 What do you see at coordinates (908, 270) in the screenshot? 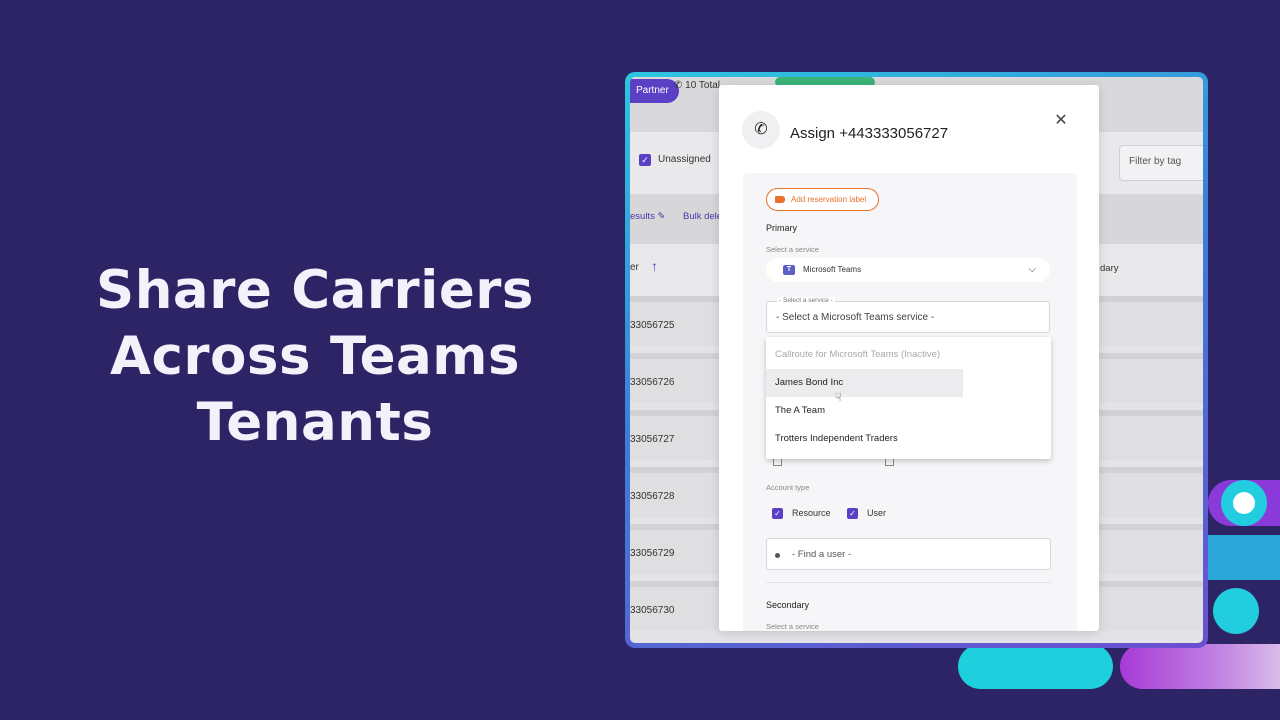
I see `service-select: T Microsoft Teams ⌵` at bounding box center [908, 270].